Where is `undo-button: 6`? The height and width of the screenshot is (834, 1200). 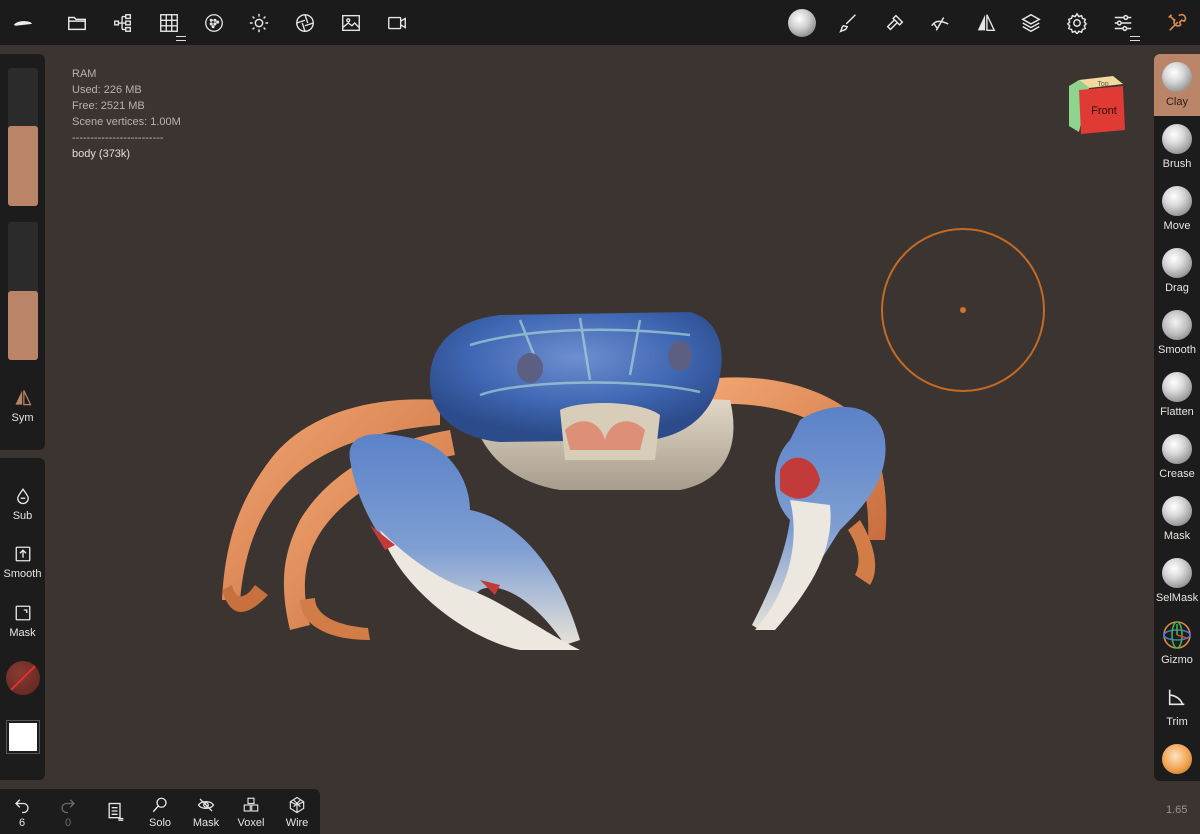 undo-button: 6 is located at coordinates (22, 812).